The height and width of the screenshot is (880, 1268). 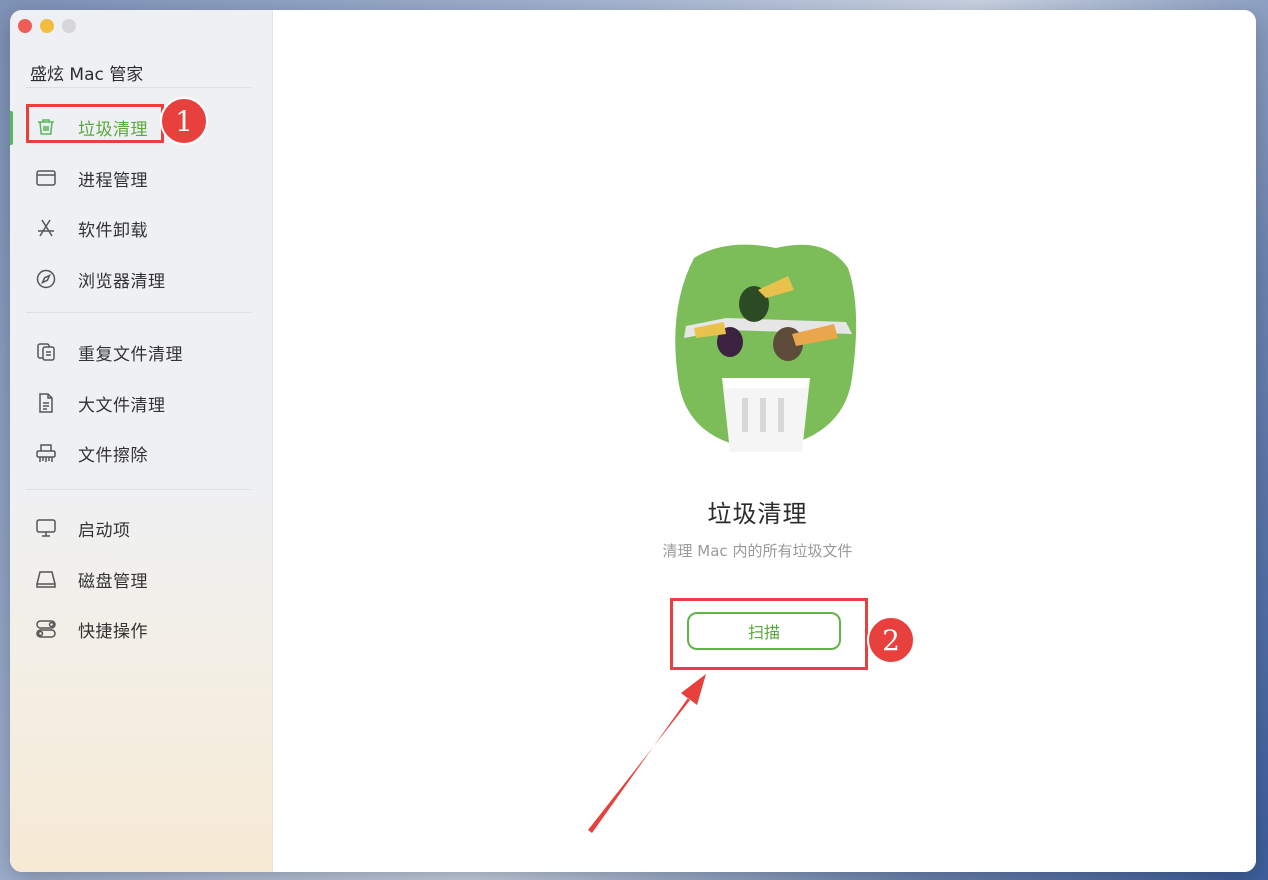 I want to click on sidebar-item-file-shred: 文件擦除, so click(x=144, y=453).